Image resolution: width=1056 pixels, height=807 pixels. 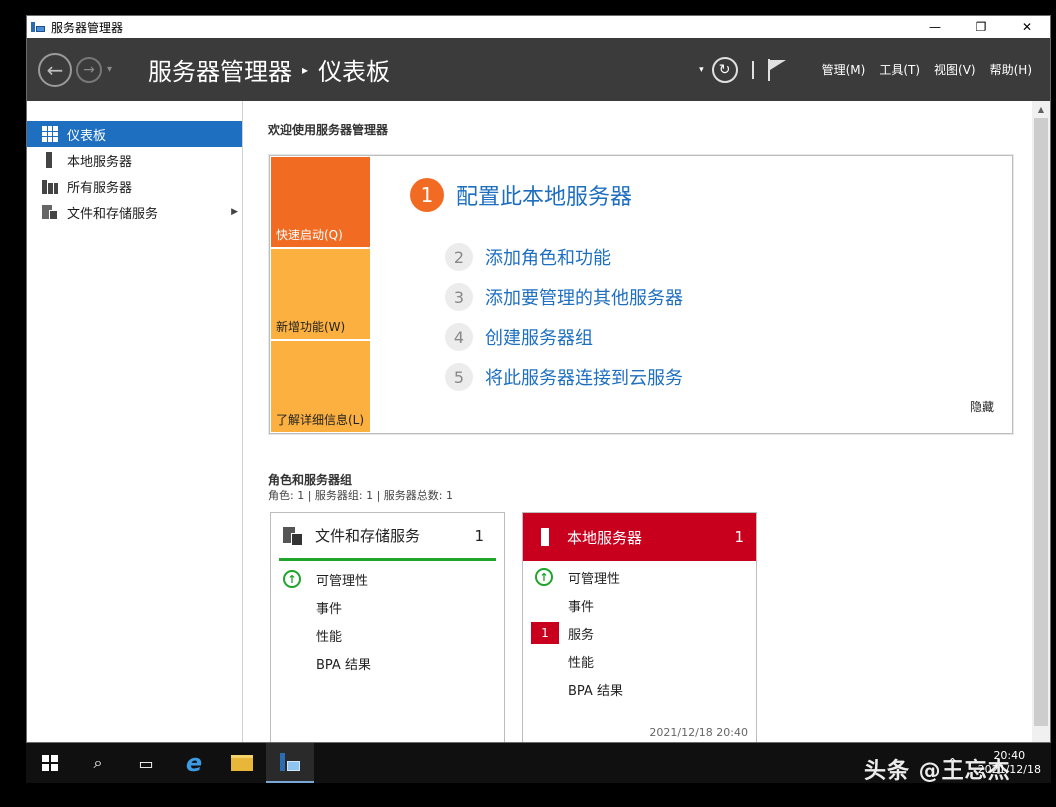 I want to click on role-card-file-storage: 文件和存储服务 1 ↑ 可管理性 事件 性能 BPA 结果, so click(x=387, y=627).